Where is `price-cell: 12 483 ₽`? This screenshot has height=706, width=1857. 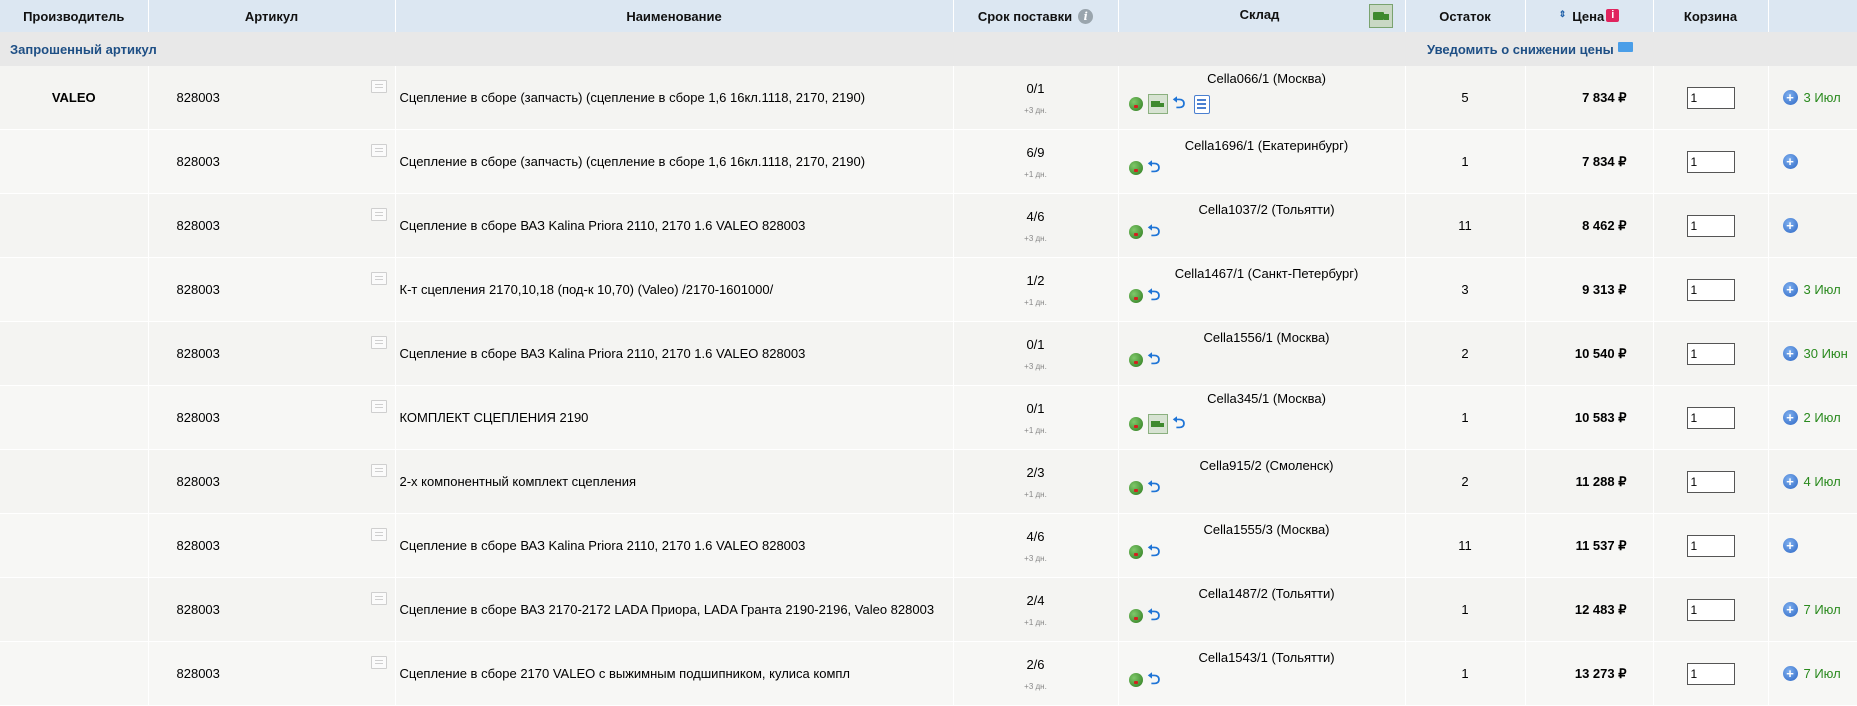 price-cell: 12 483 ₽ is located at coordinates (1589, 609).